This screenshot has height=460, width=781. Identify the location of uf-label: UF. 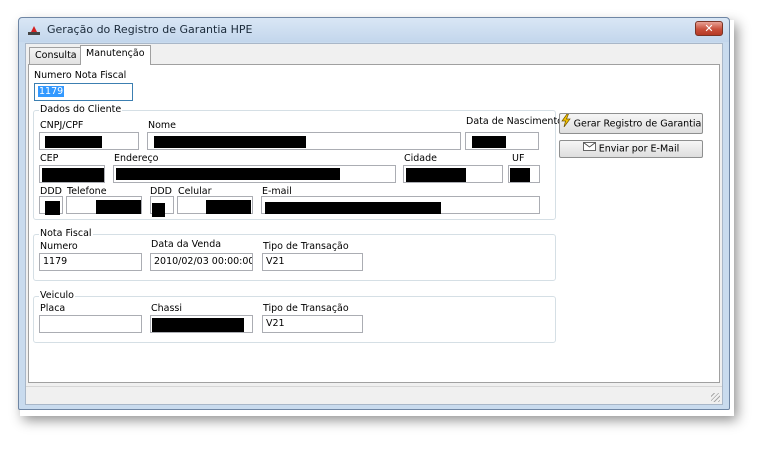
(518, 158).